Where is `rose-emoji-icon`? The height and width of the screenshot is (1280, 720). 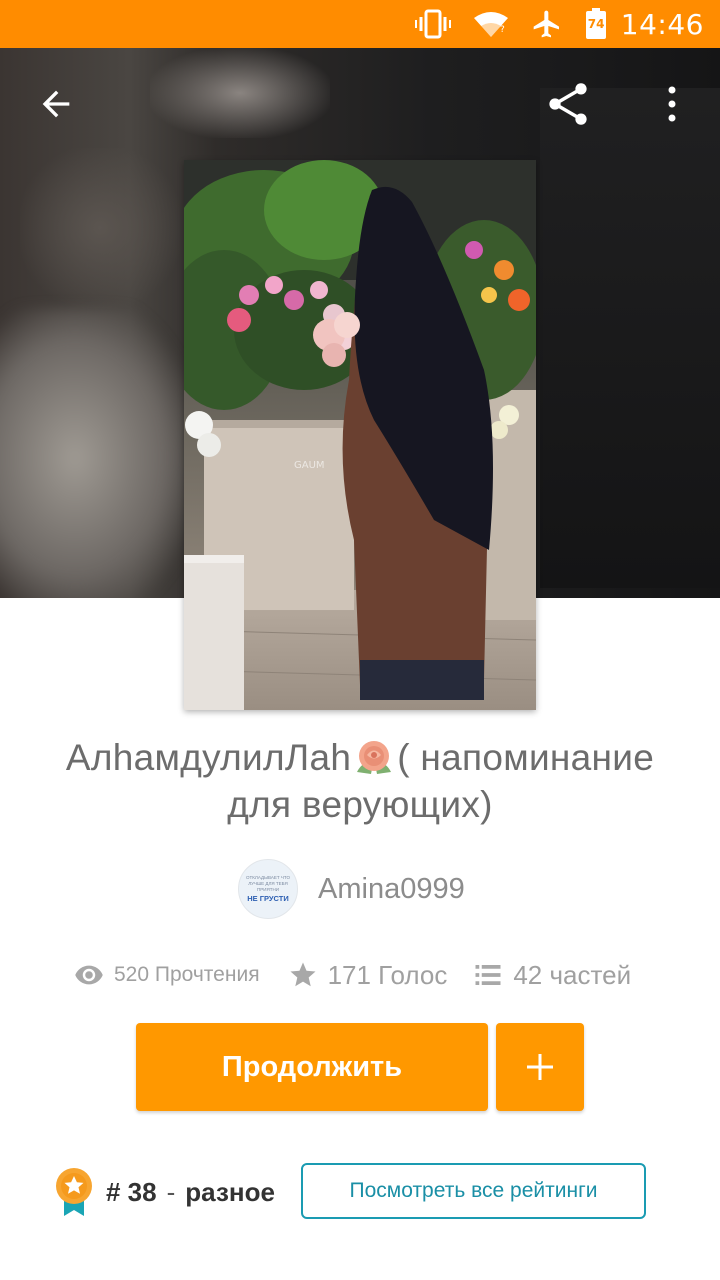
rose-emoji-icon is located at coordinates (374, 758).